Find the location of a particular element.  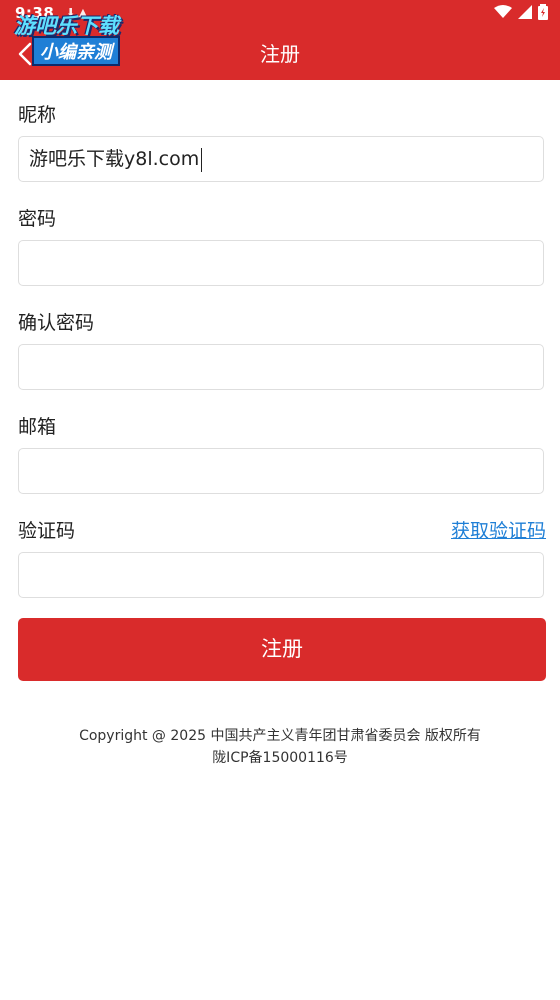

email-label: 邮箱 is located at coordinates (37, 427).